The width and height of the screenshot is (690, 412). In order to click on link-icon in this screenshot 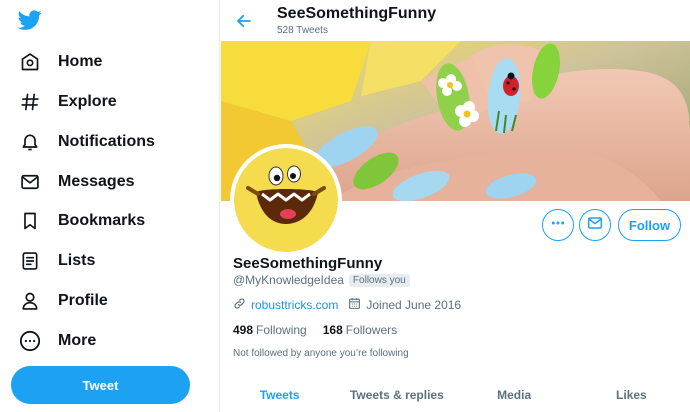, I will do `click(239, 305)`.